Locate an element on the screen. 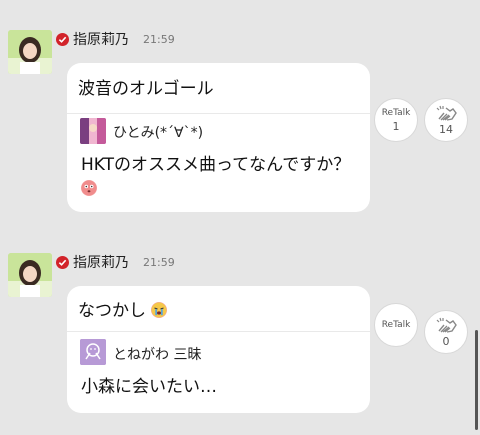 The width and height of the screenshot is (480, 435). reply-text-block: HKTのオススメ曲ってなんですか？ is located at coordinates (221, 177).